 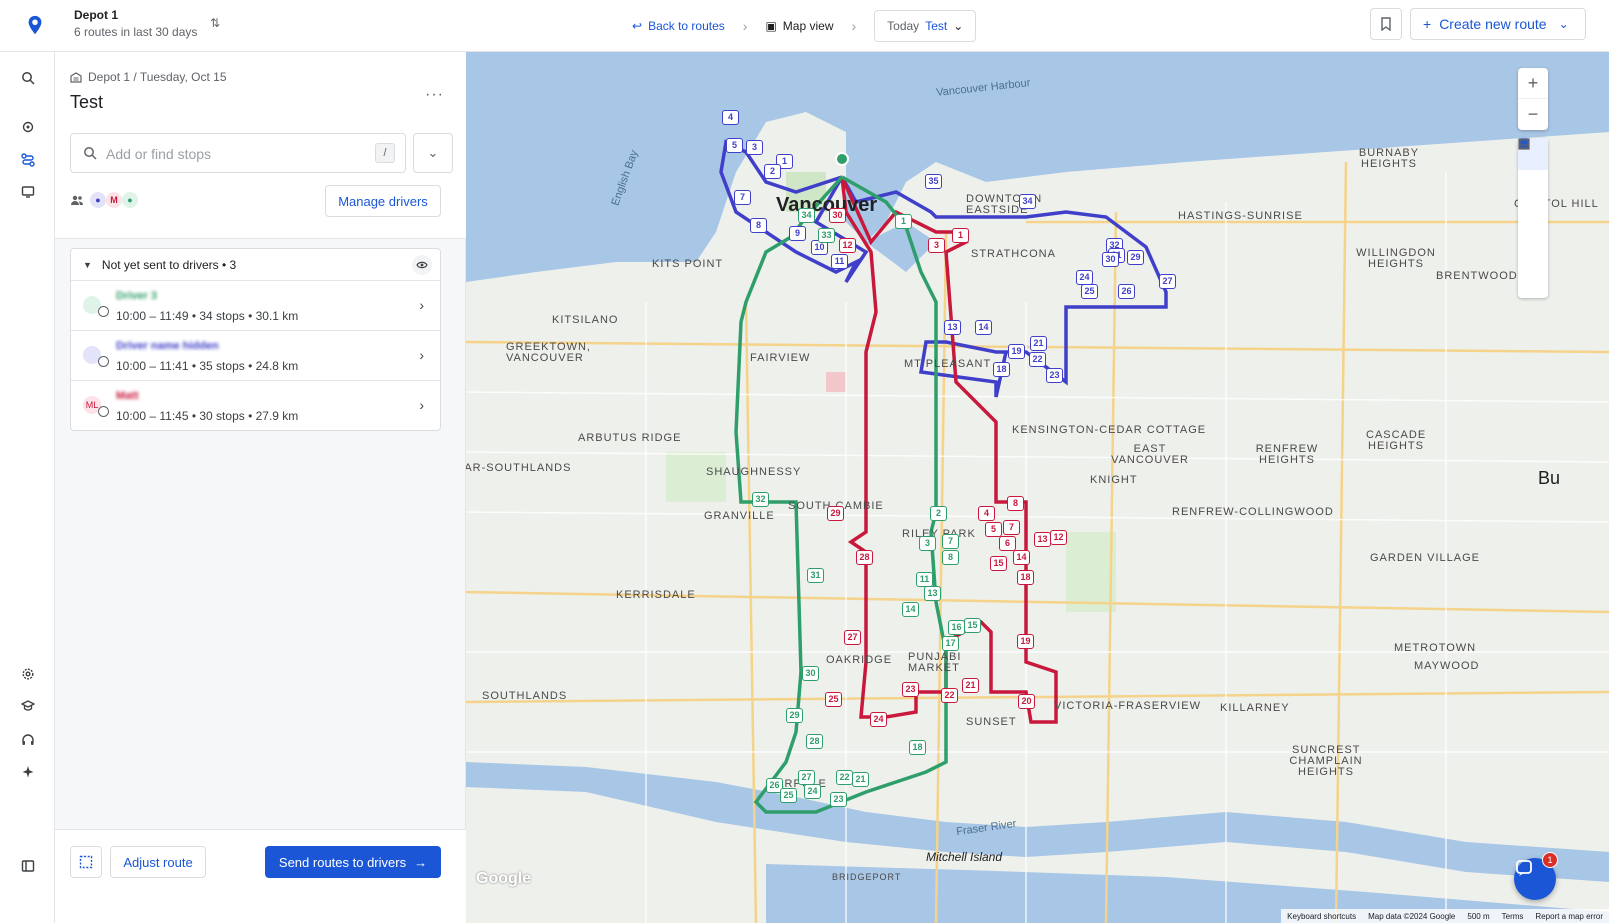 What do you see at coordinates (28, 78) in the screenshot?
I see `search-icon` at bounding box center [28, 78].